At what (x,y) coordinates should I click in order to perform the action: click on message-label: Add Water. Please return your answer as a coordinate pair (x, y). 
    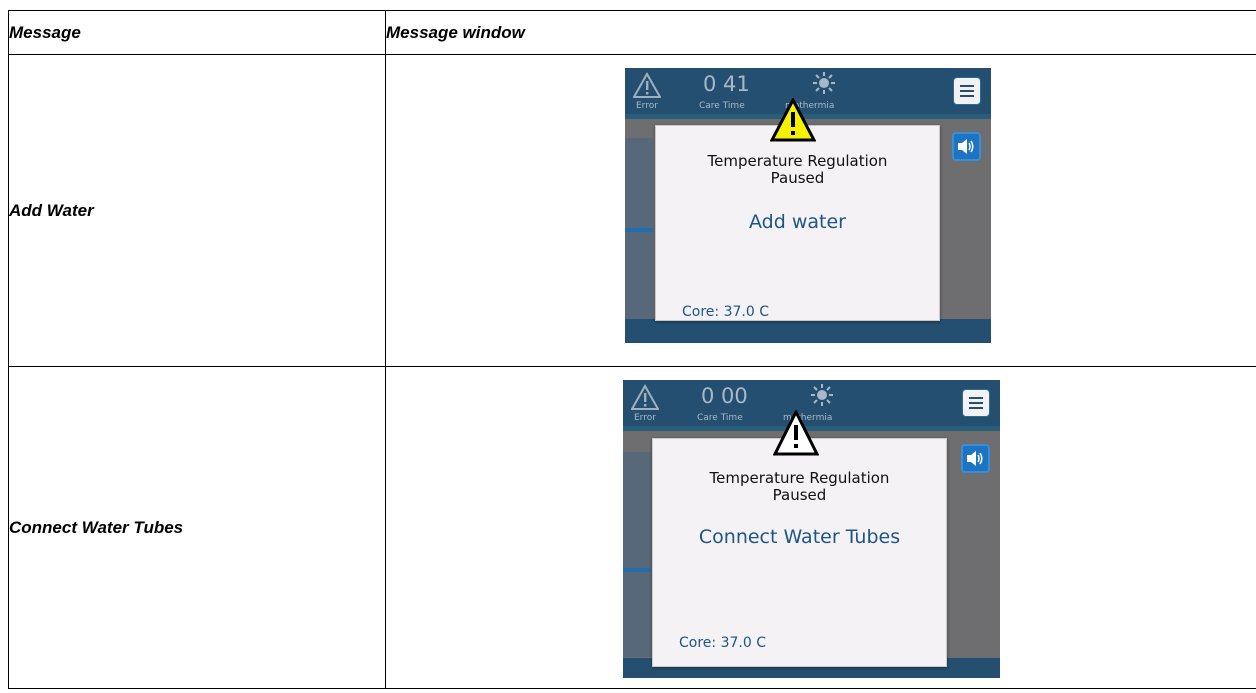
    Looking at the image, I should click on (197, 210).